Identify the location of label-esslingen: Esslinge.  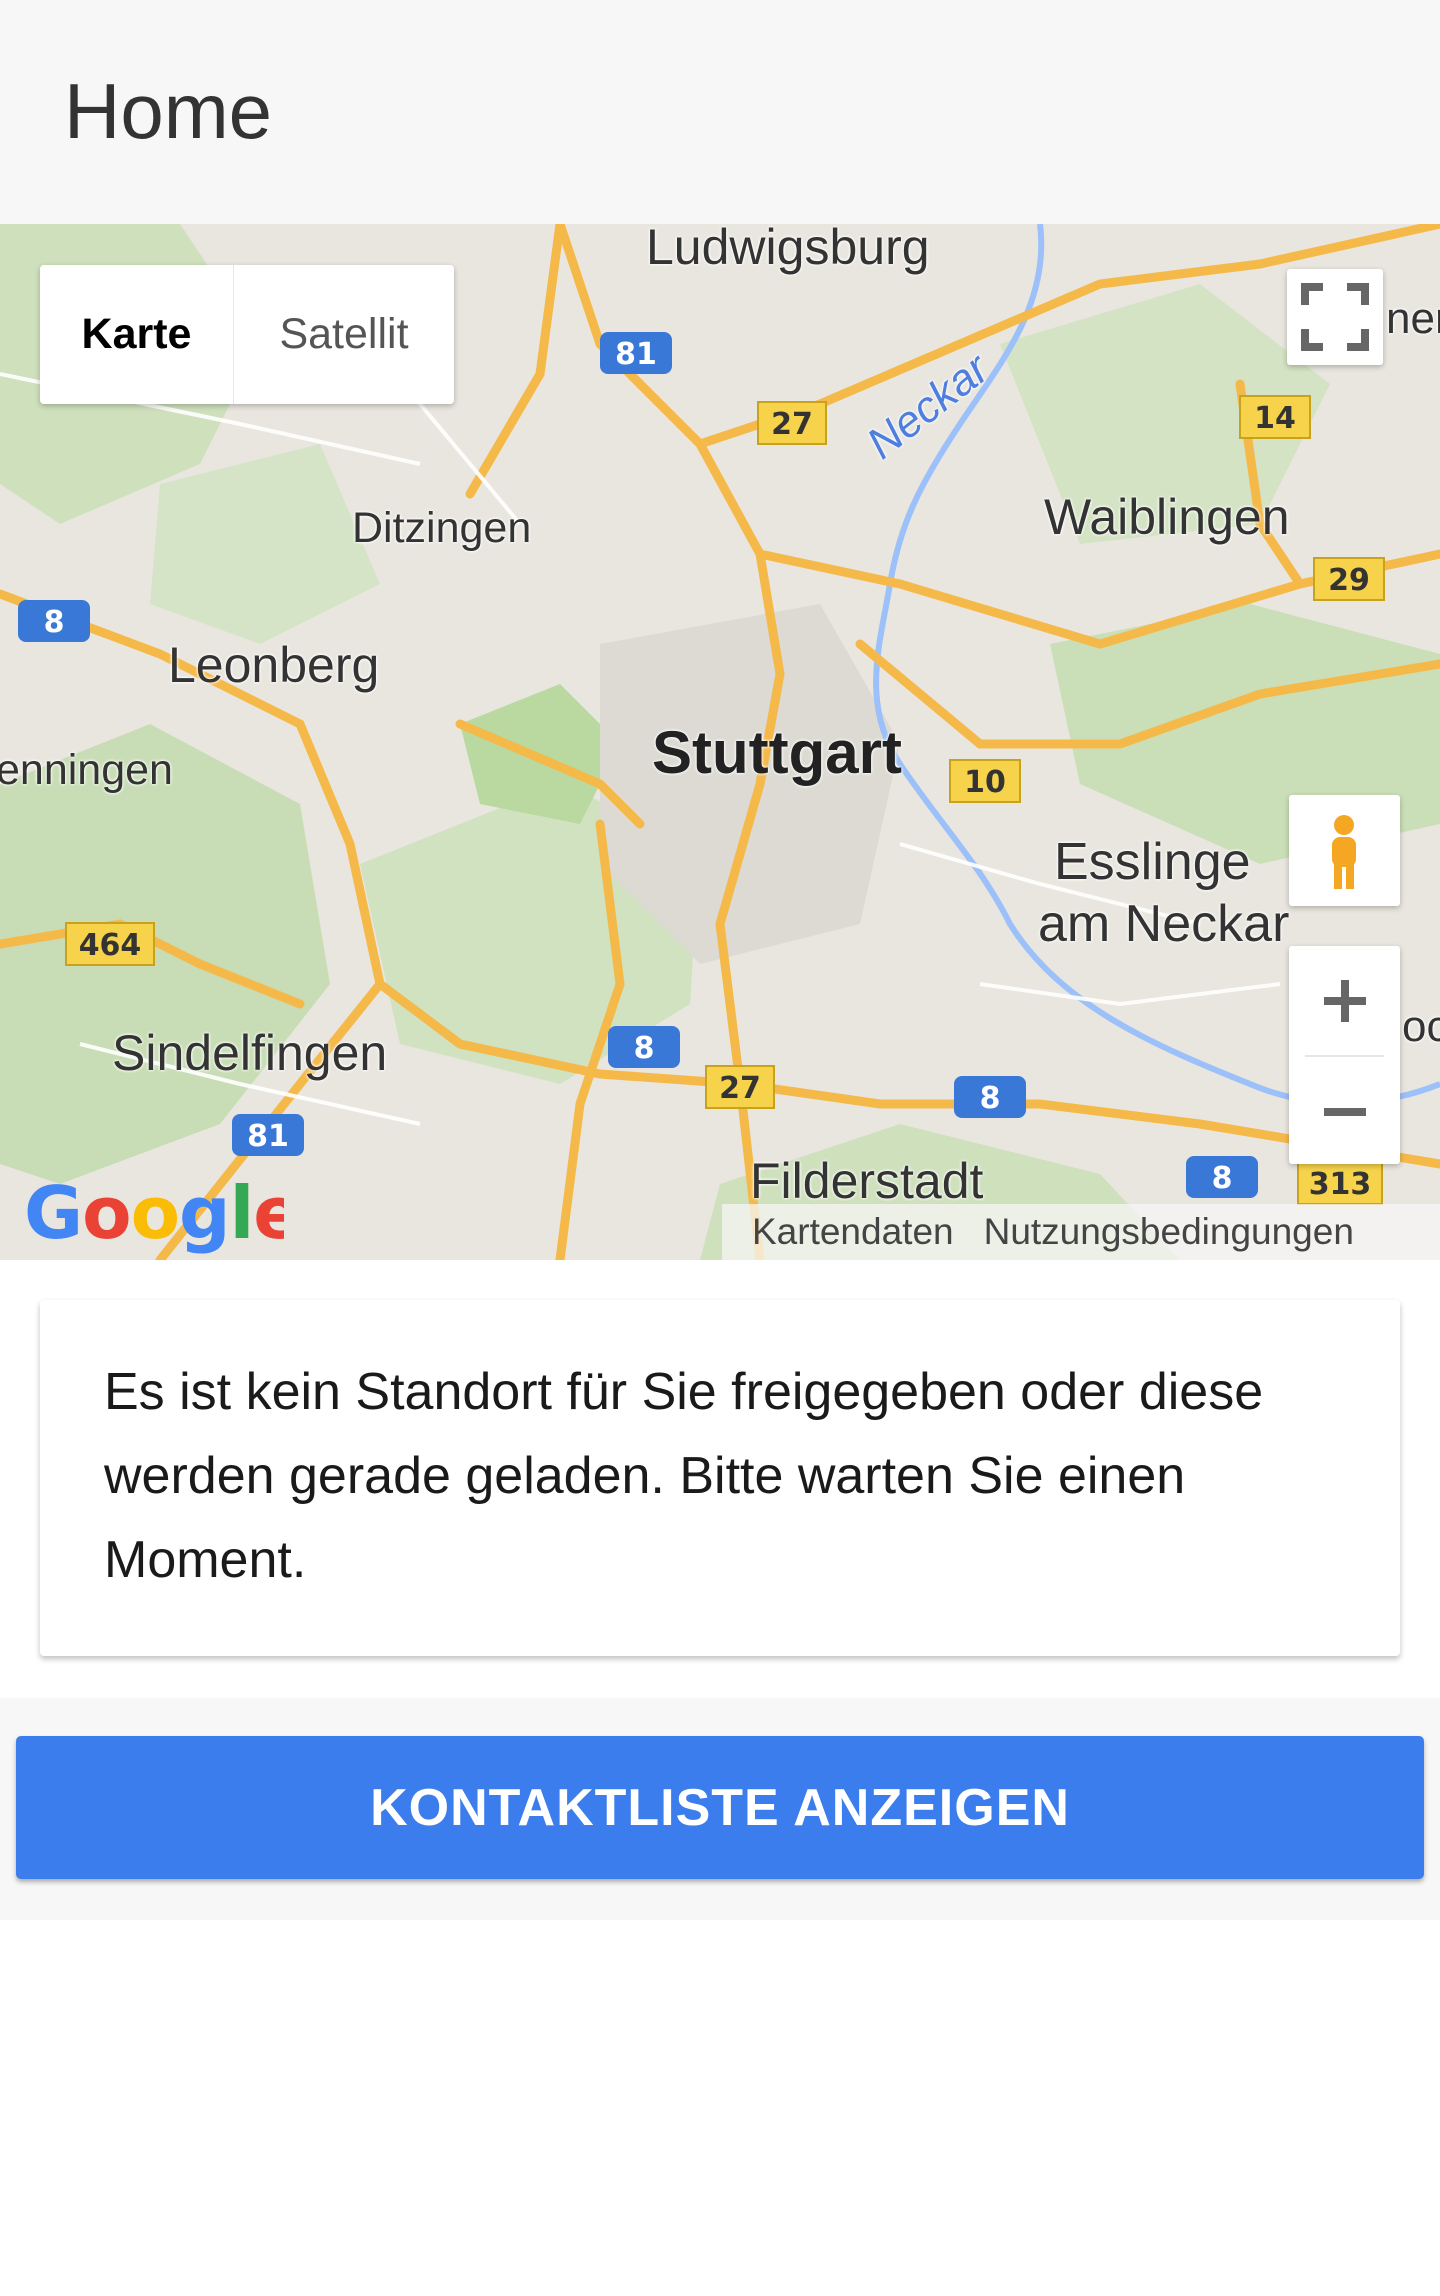
(1152, 862).